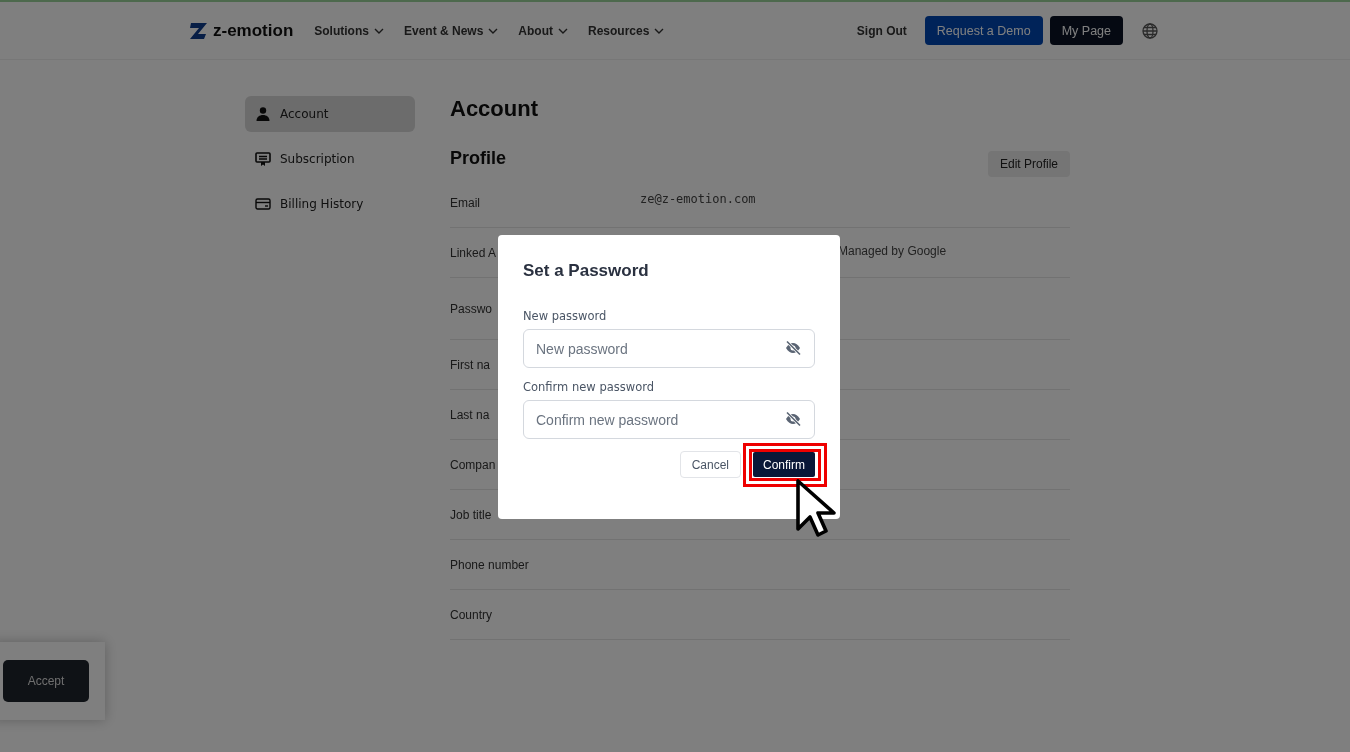 This screenshot has width=1350, height=752. Describe the element at coordinates (253, 30) in the screenshot. I see `logo-text: z-emotion` at that location.